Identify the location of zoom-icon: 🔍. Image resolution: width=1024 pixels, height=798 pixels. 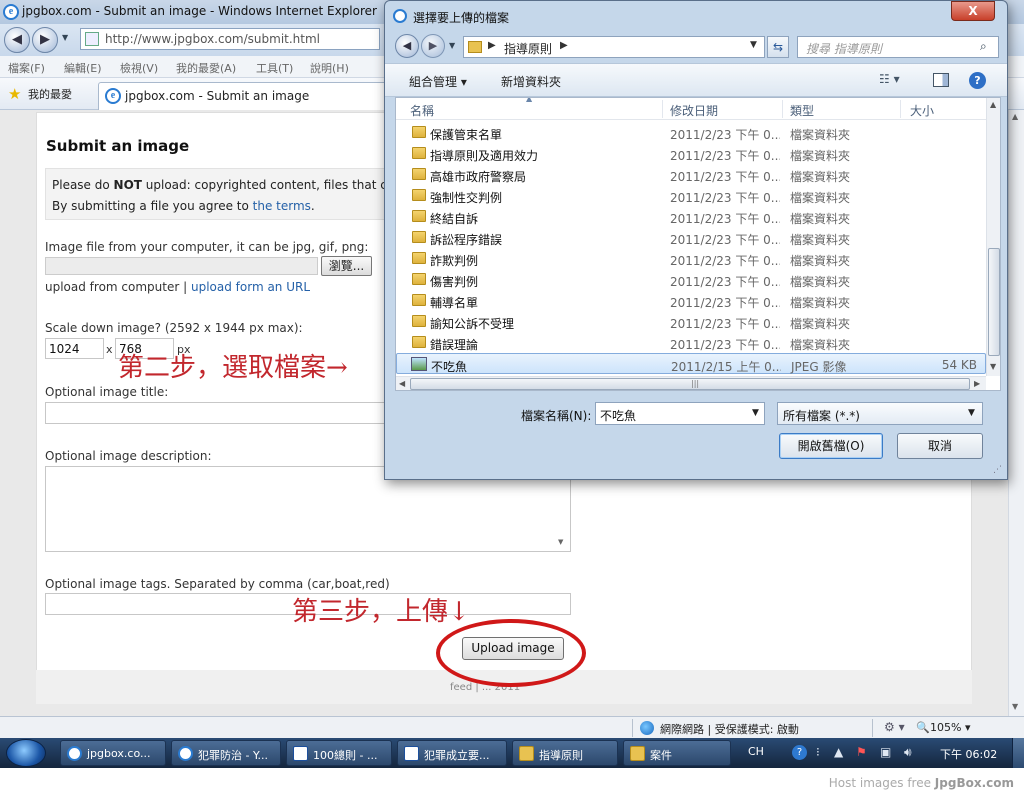
(923, 727).